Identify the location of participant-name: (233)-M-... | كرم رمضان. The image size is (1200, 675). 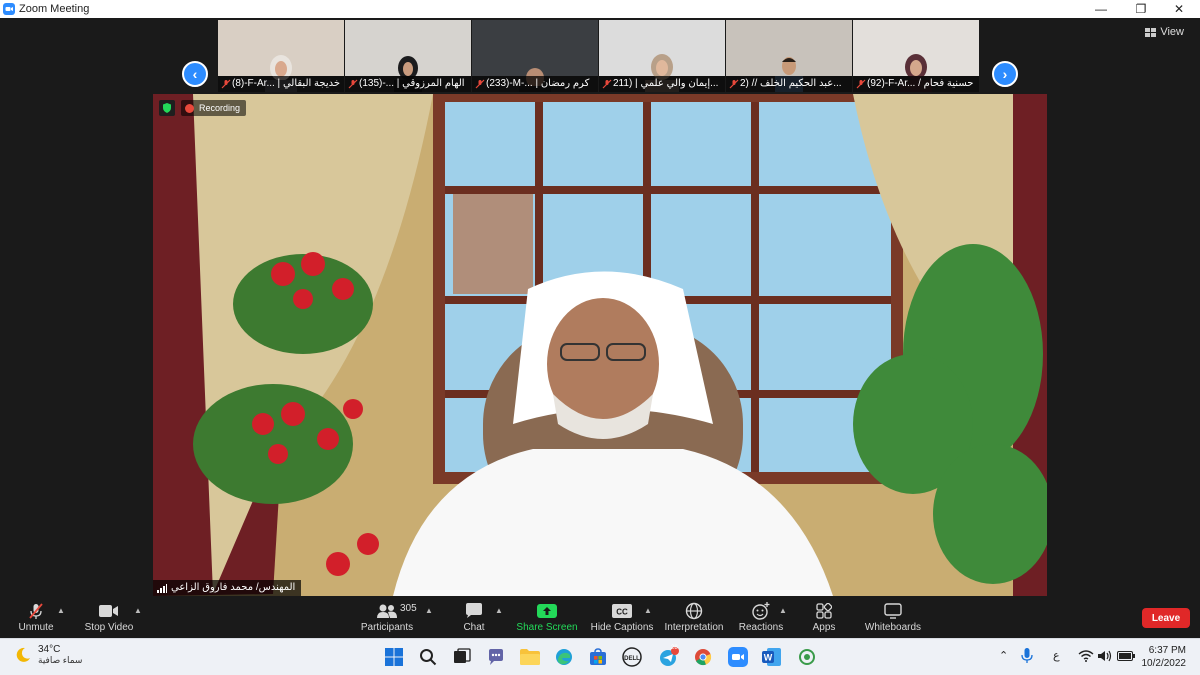
(535, 84).